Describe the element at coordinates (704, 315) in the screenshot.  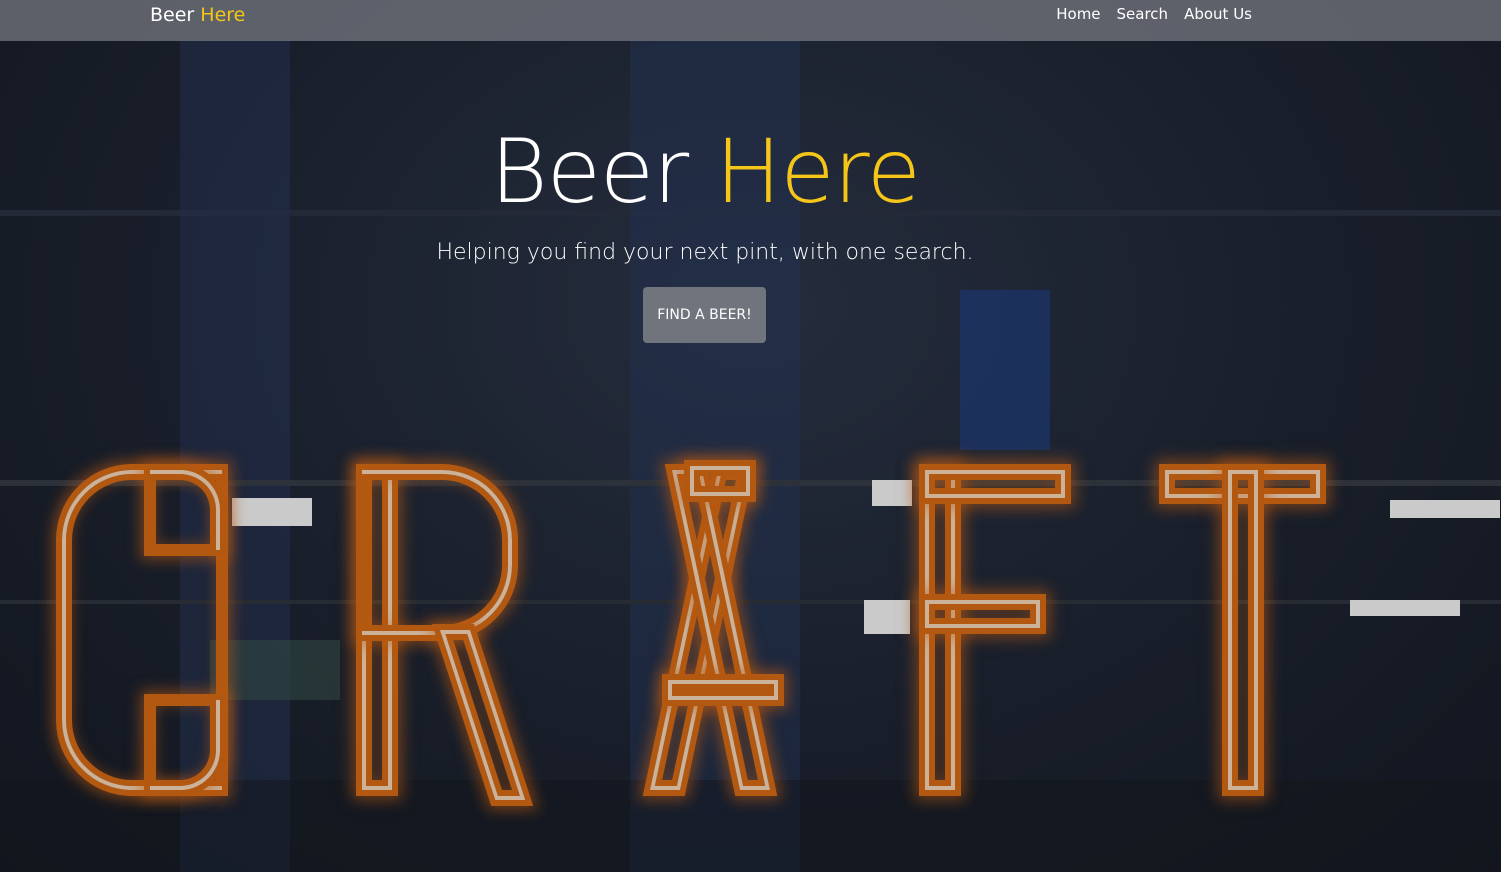
I see `find-a-beer-button: FIND A BEER!` at that location.